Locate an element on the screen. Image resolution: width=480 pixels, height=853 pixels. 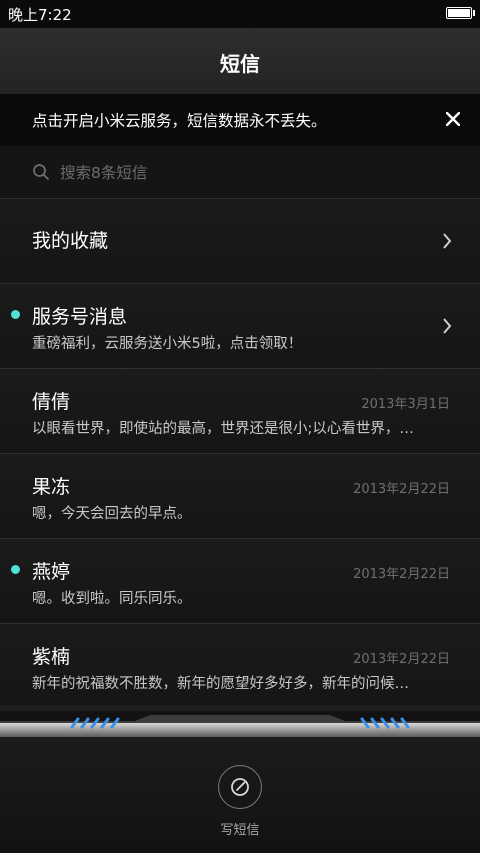
search-bar is located at coordinates (240, 172).